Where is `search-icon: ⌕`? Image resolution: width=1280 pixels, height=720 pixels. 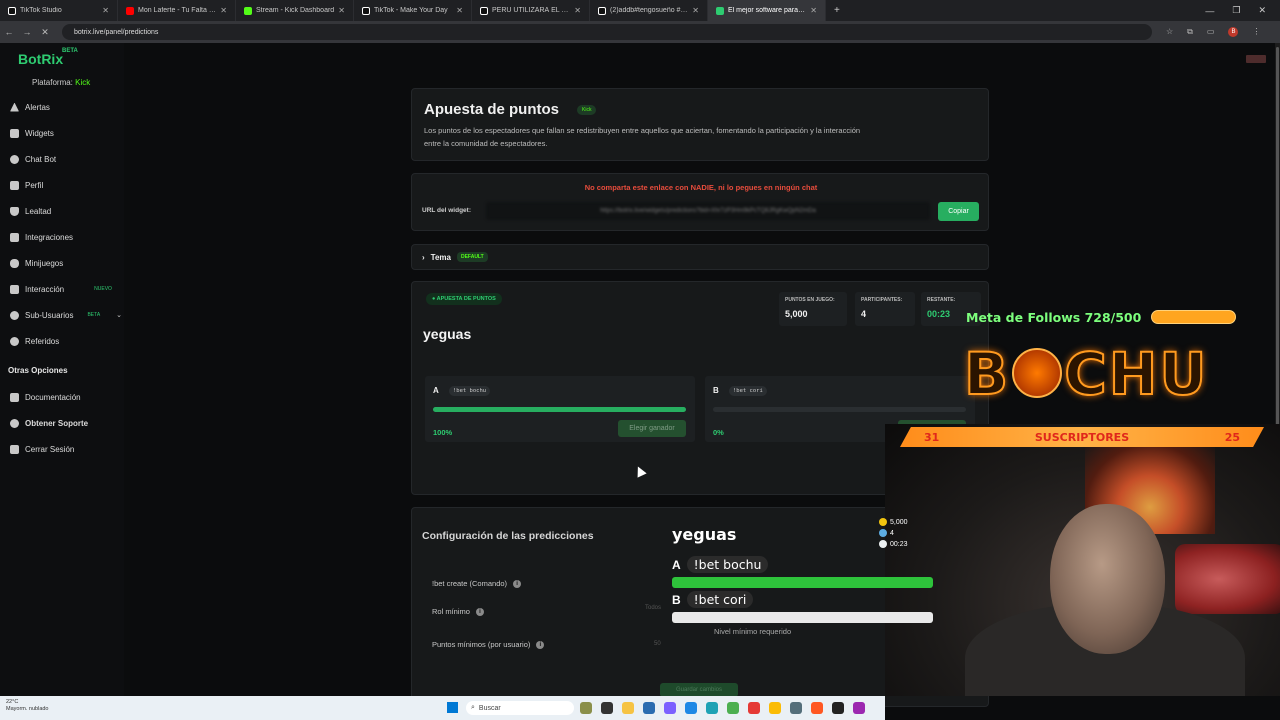 search-icon: ⌕ is located at coordinates (473, 707).